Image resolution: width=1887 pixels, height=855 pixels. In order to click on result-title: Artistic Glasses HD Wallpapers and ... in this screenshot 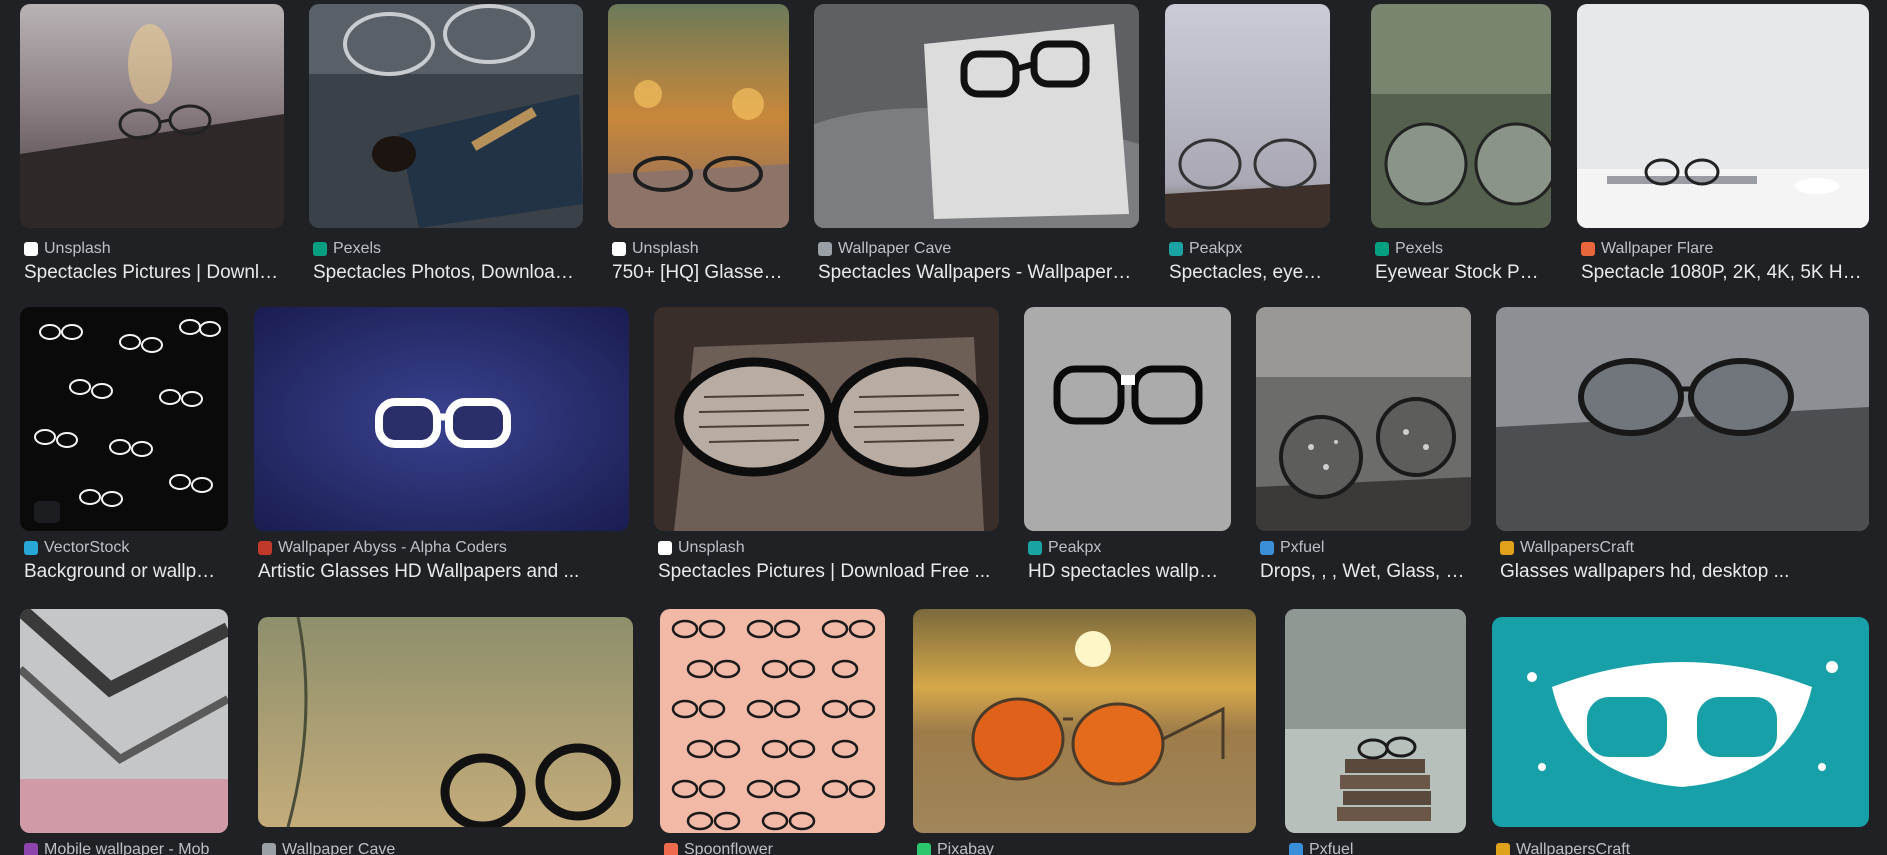, I will do `click(441, 572)`.